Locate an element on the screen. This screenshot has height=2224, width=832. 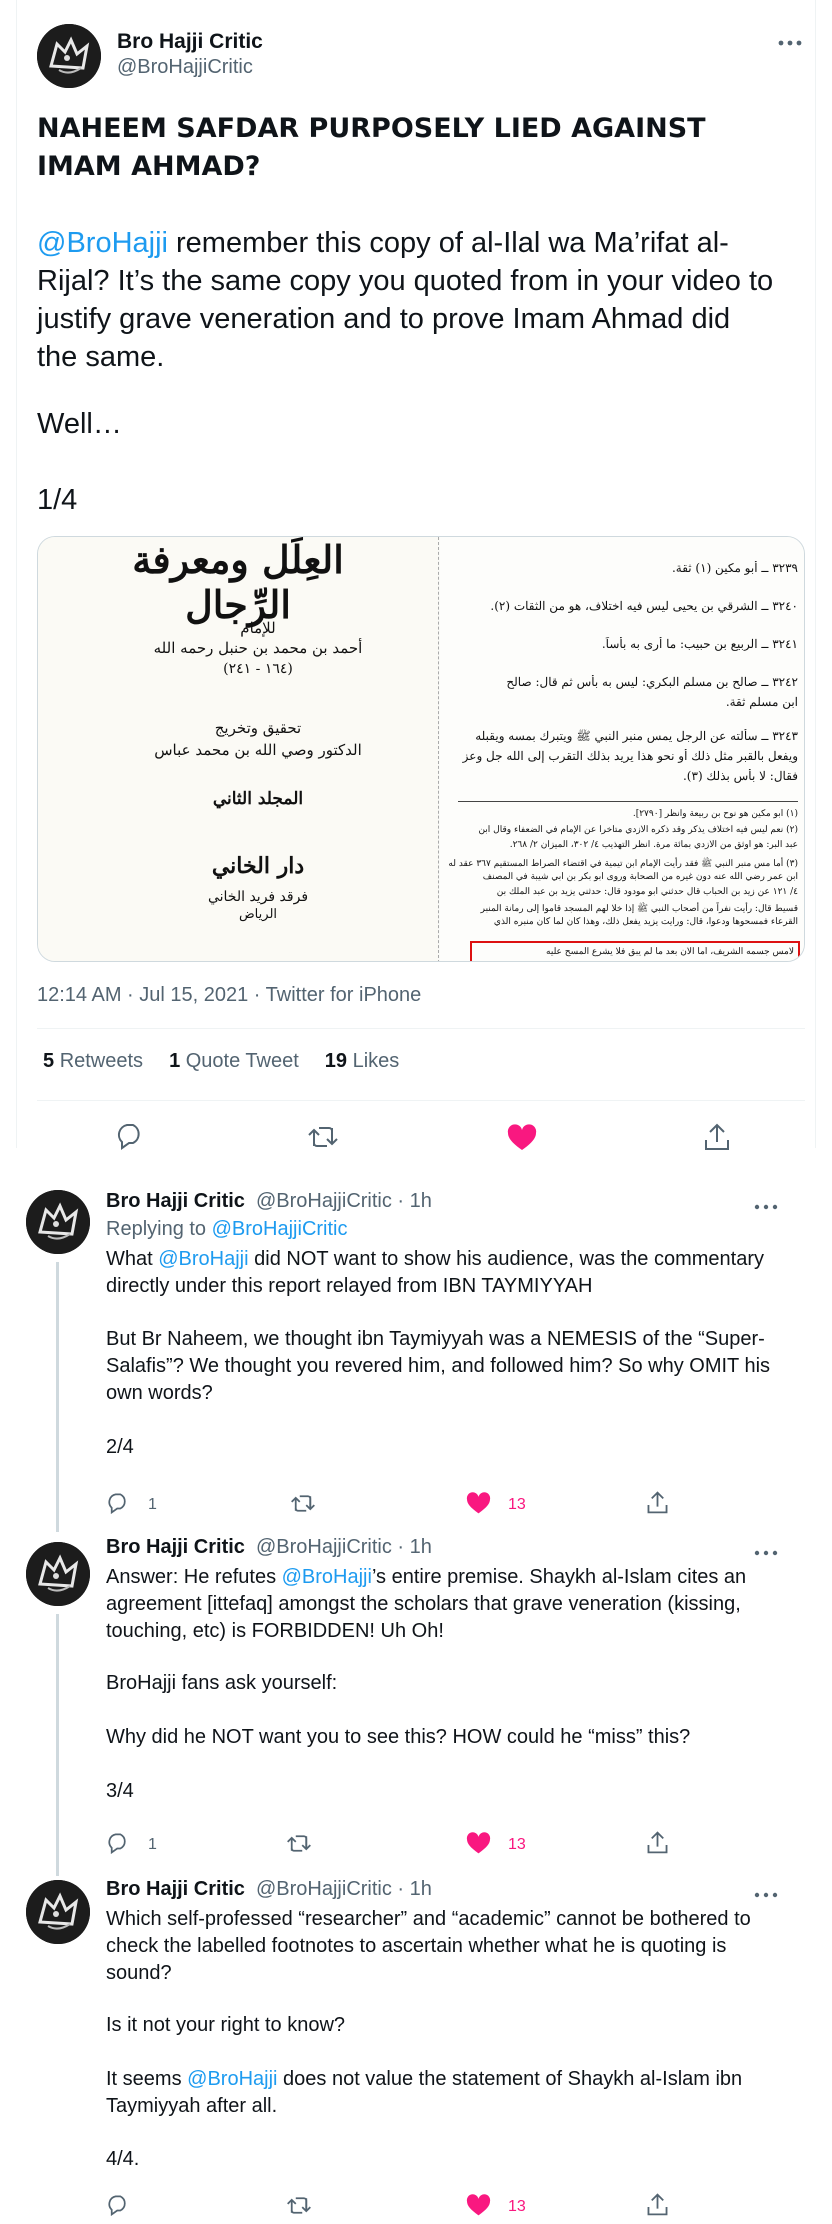
retweets-stat: 5 Retweets is located at coordinates (93, 1061).